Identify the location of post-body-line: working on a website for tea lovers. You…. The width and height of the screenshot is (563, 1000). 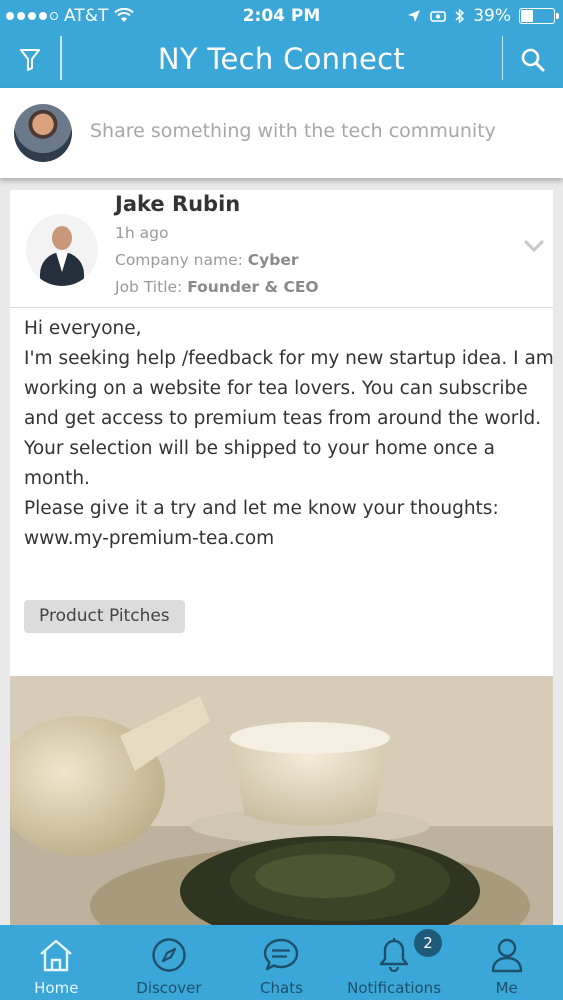
(276, 388).